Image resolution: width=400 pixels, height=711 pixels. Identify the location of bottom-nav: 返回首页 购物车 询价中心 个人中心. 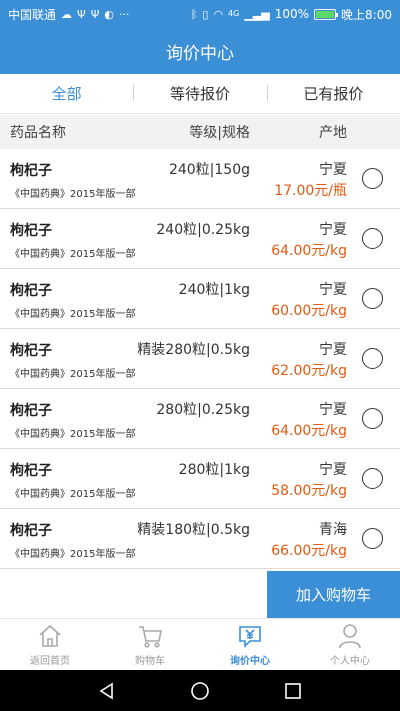
(200, 644).